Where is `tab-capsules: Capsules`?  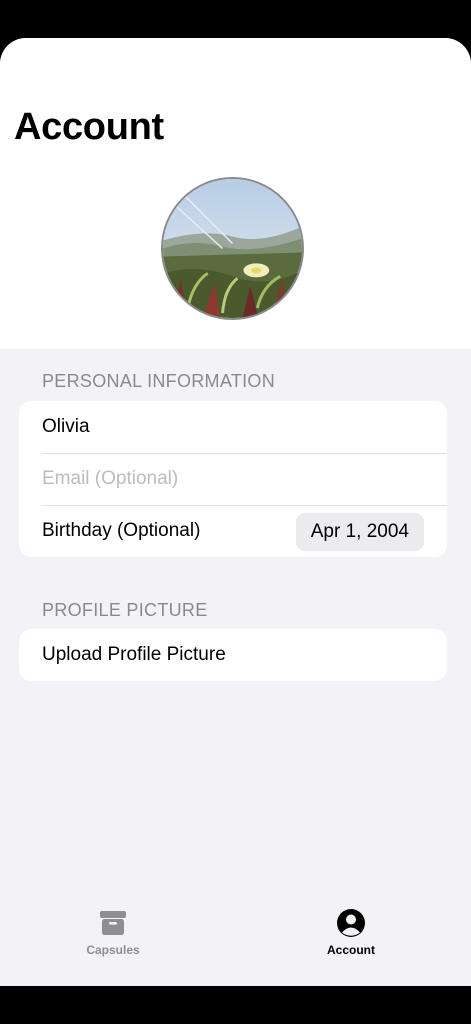
tab-capsules: Capsules is located at coordinates (113, 932).